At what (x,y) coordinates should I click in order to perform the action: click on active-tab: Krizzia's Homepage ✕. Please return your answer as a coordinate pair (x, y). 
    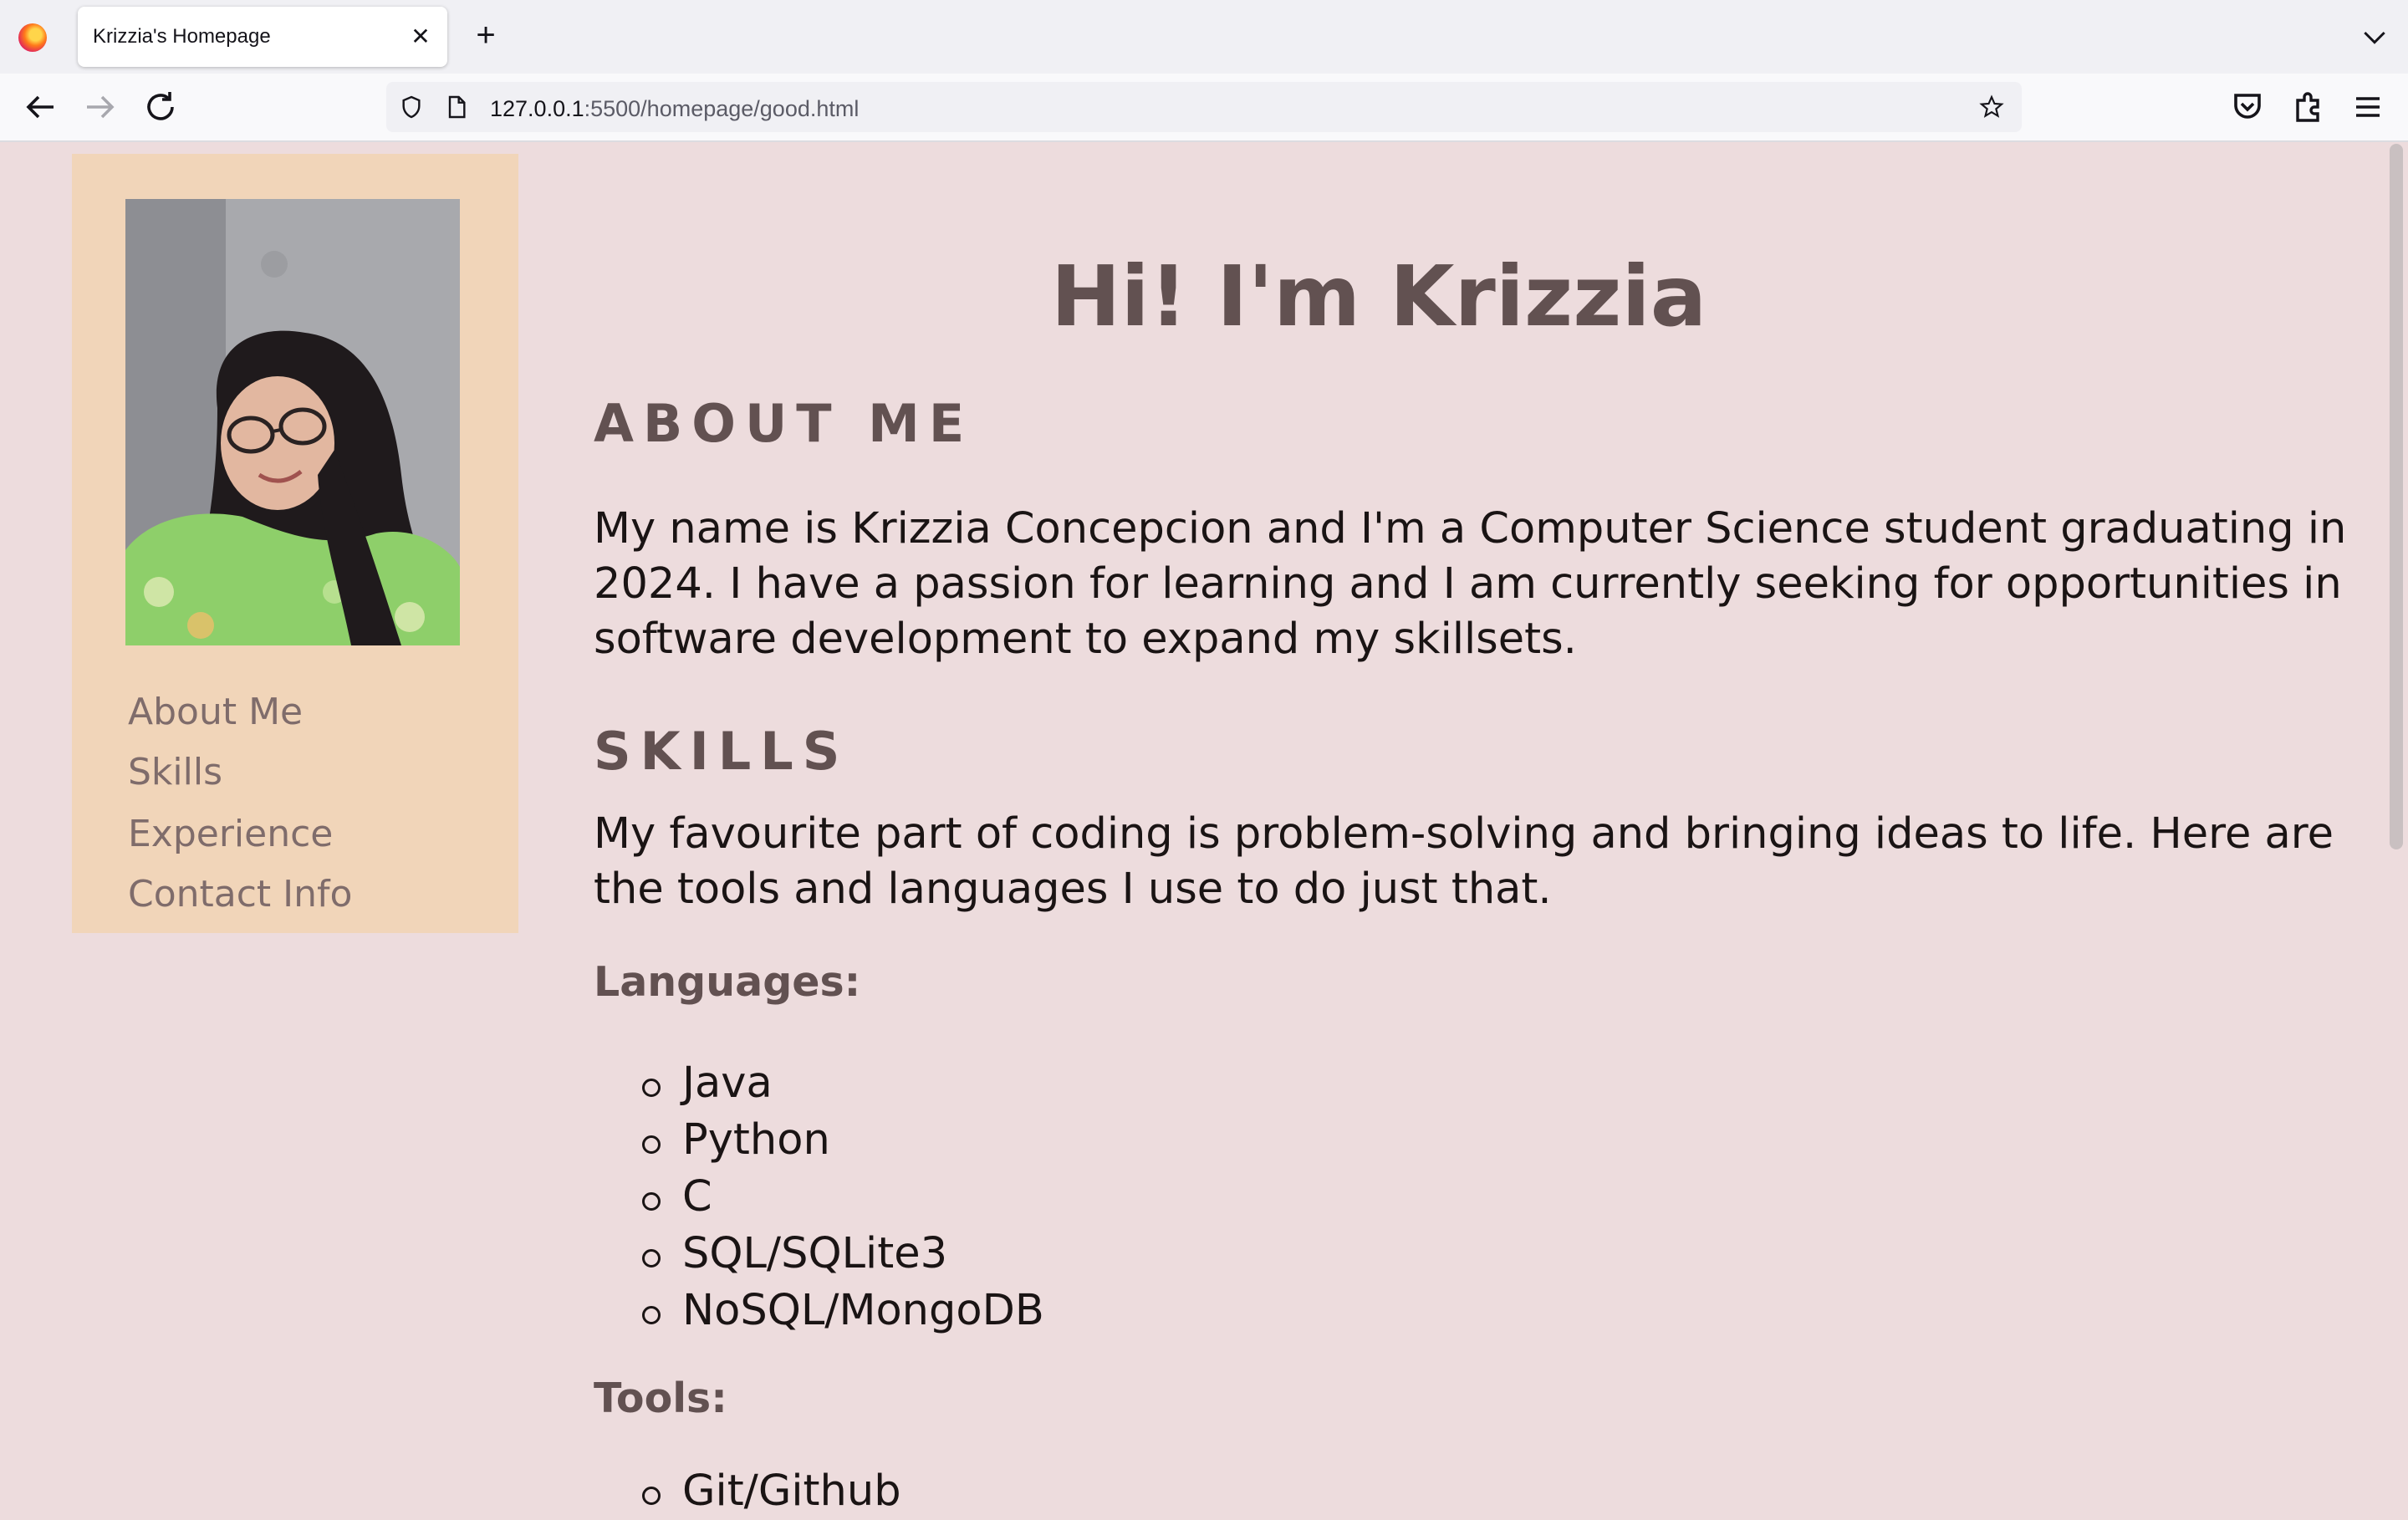
    Looking at the image, I should click on (262, 37).